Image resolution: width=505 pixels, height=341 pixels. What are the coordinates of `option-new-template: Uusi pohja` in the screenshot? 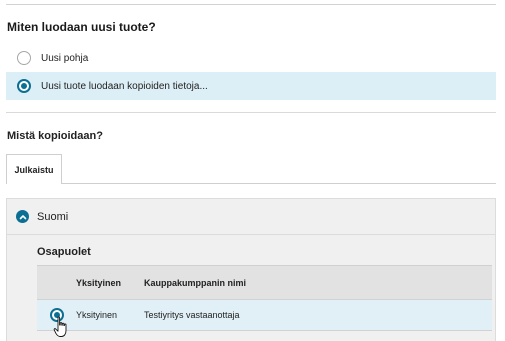 It's located at (251, 58).